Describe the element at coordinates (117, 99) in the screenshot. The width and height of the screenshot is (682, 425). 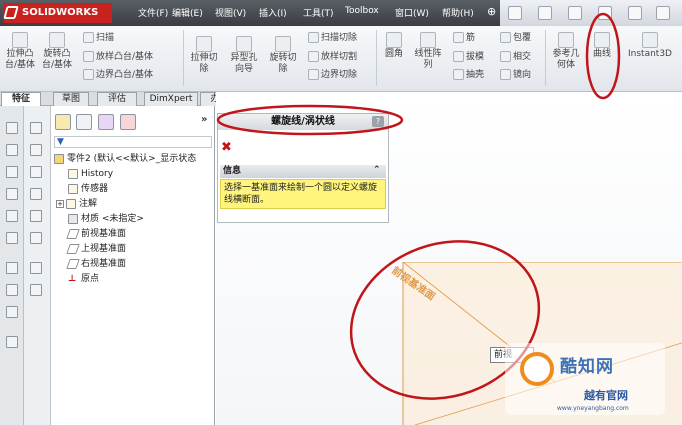
I see `tab-evaluate: 评估` at that location.